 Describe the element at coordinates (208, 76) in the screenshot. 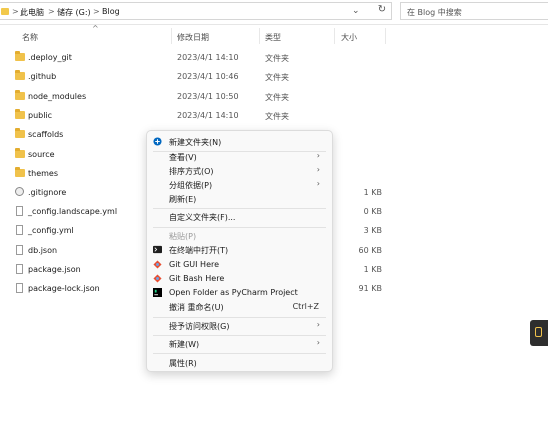

I see `file-date: 2023/4/1 10:46` at that location.